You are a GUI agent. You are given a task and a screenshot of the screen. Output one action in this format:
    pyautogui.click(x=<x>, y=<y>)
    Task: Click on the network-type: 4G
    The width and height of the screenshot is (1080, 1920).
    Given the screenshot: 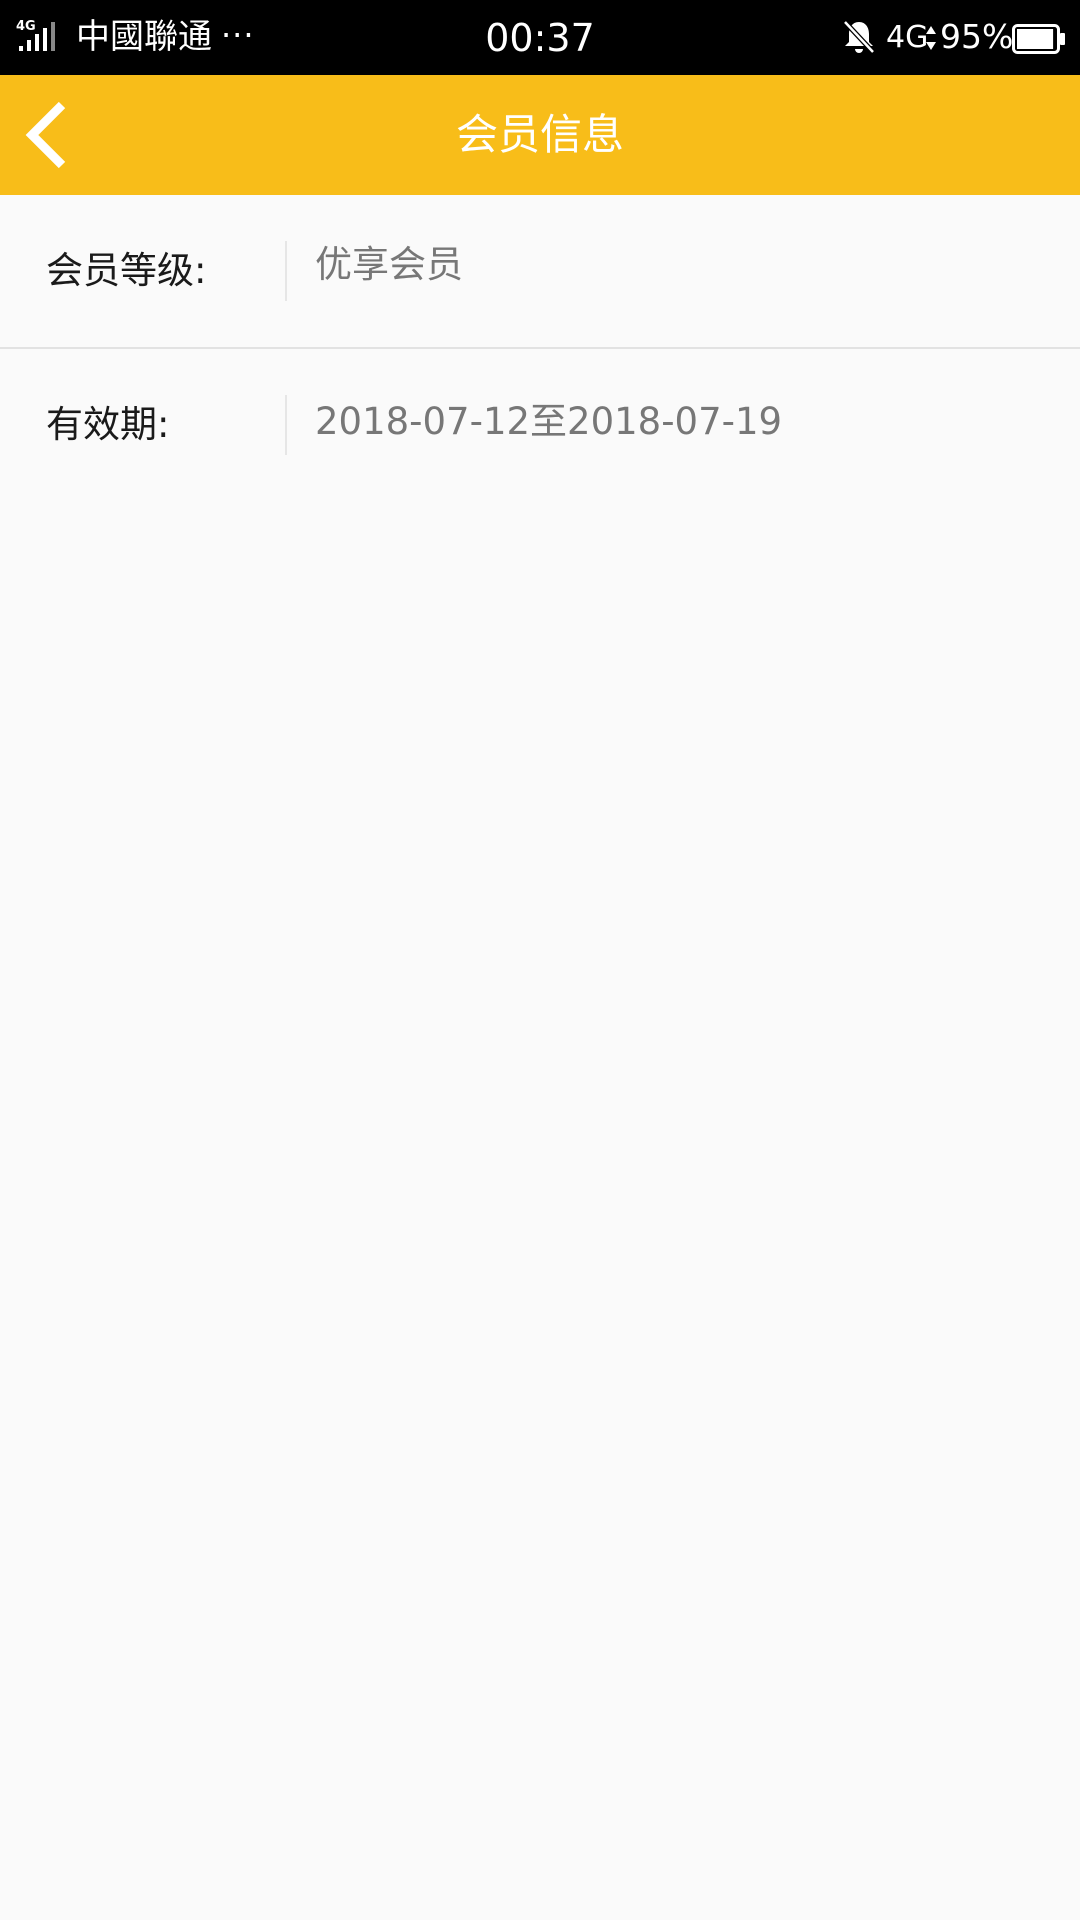 What is the action you would take?
    pyautogui.click(x=907, y=37)
    